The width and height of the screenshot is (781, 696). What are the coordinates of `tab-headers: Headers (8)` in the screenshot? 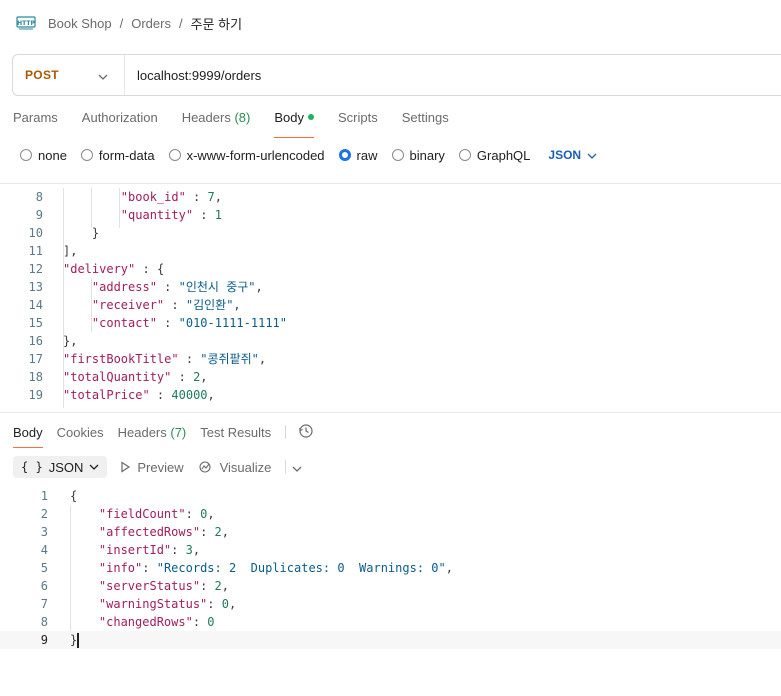 It's located at (216, 120).